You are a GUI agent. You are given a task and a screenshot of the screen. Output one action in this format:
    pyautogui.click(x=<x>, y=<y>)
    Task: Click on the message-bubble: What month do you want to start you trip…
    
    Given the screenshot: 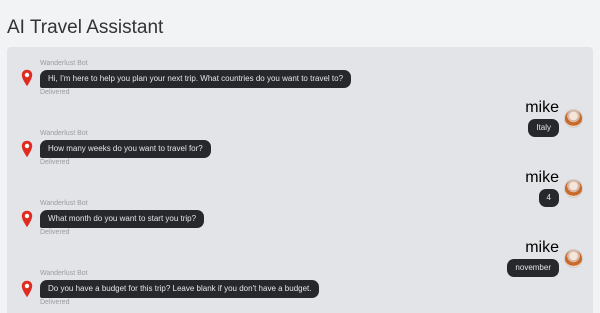 What is the action you would take?
    pyautogui.click(x=122, y=219)
    